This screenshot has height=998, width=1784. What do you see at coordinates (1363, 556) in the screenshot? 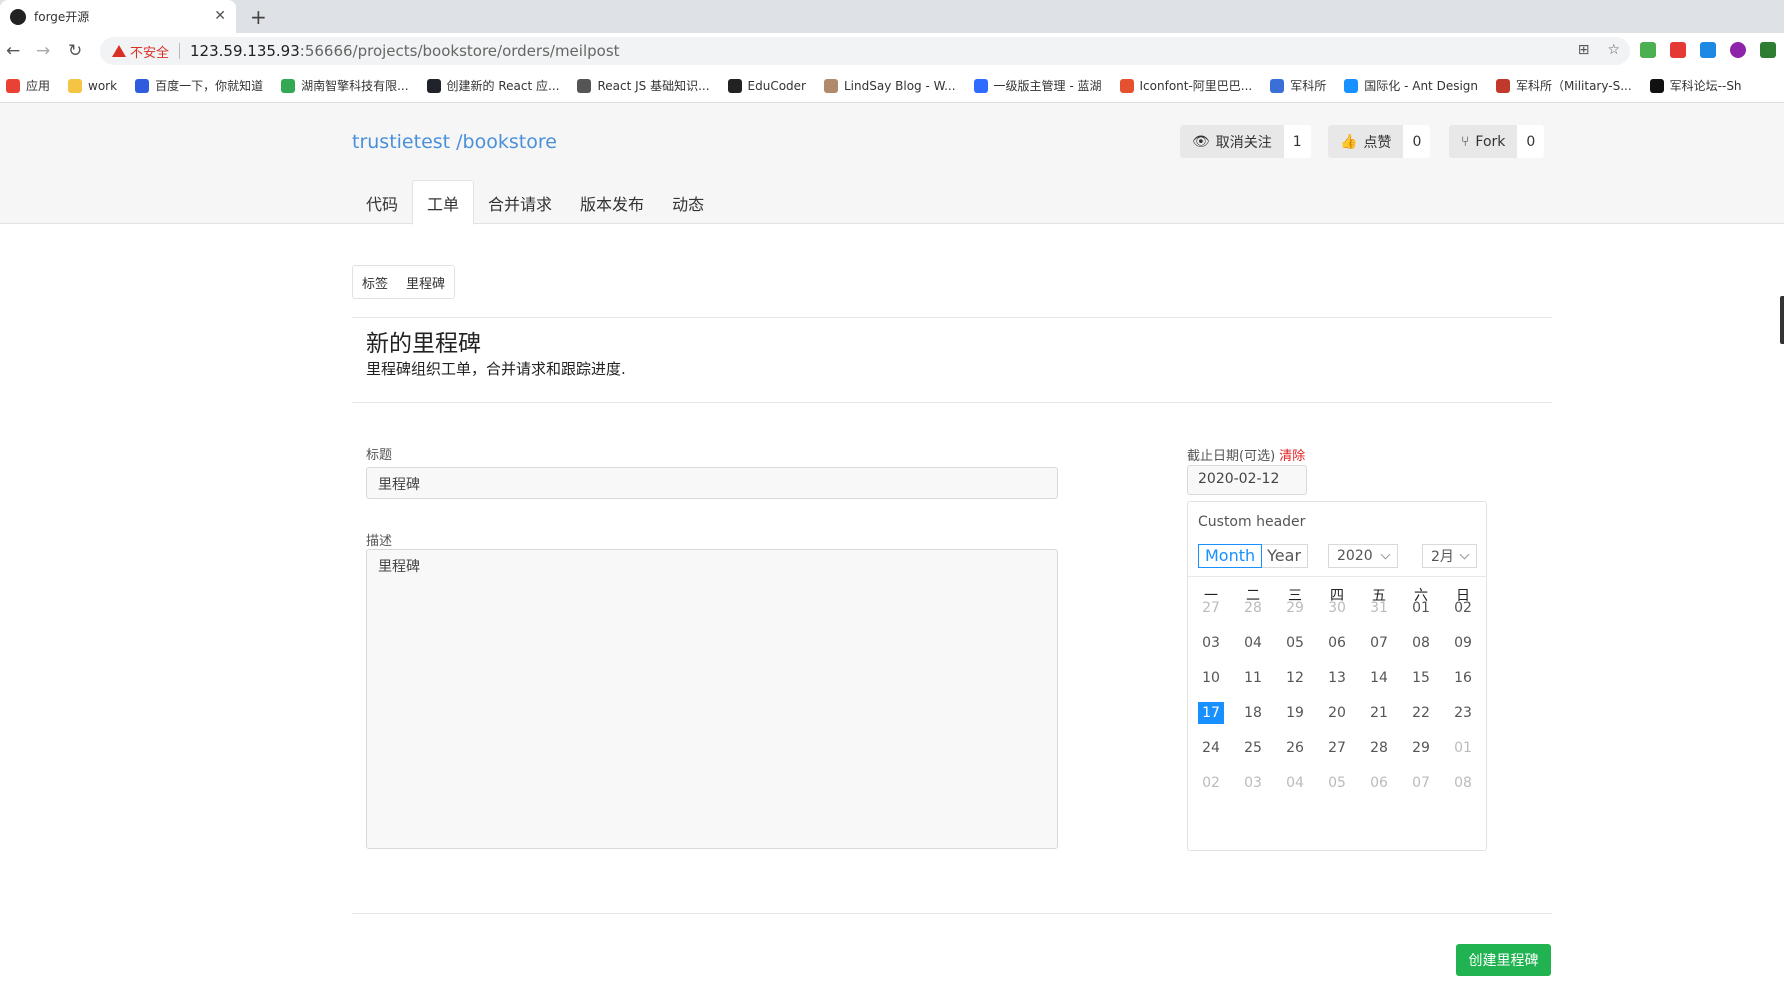
I see `year-select: 2020` at bounding box center [1363, 556].